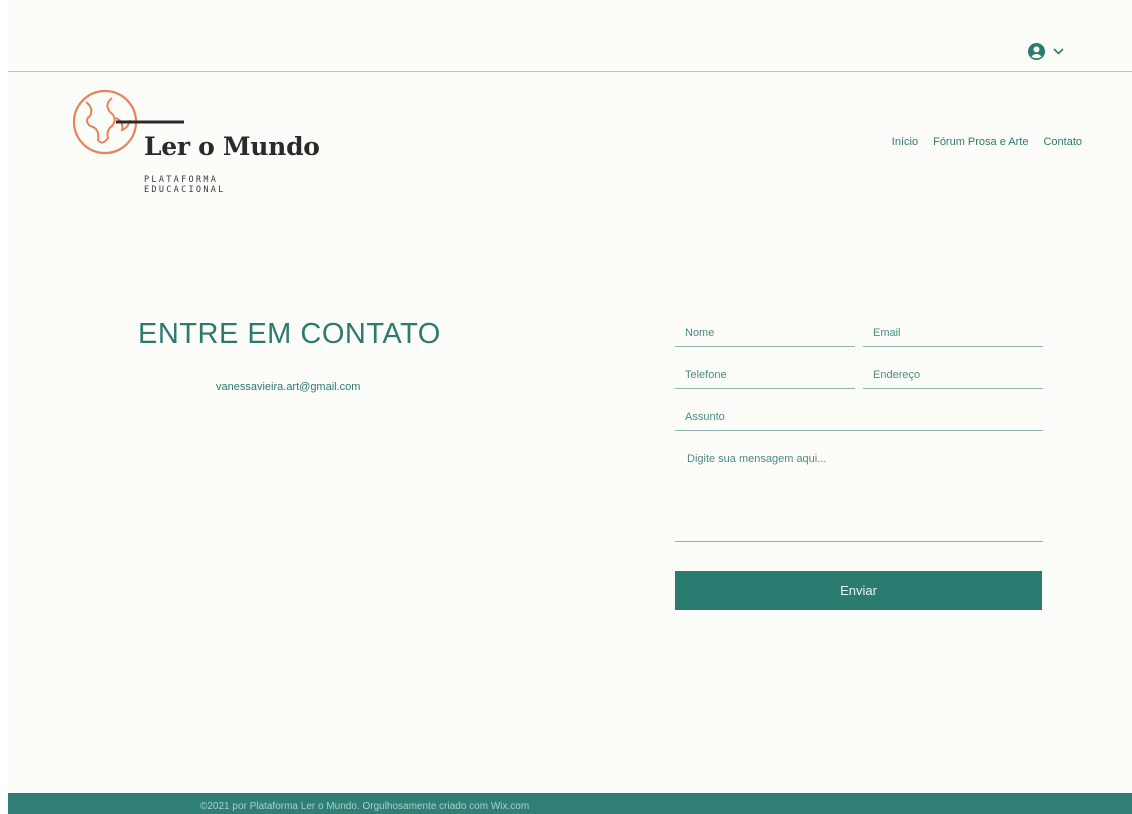 This screenshot has height=814, width=1132. What do you see at coordinates (289, 334) in the screenshot?
I see `contact-title: ENTRE EM CONTATO` at bounding box center [289, 334].